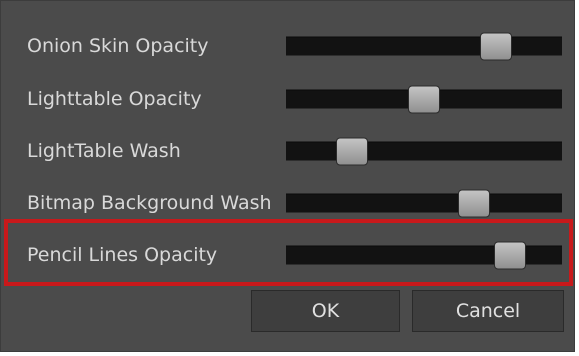  What do you see at coordinates (104, 151) in the screenshot?
I see `lighttable-wash-label: LightTable Wash` at bounding box center [104, 151].